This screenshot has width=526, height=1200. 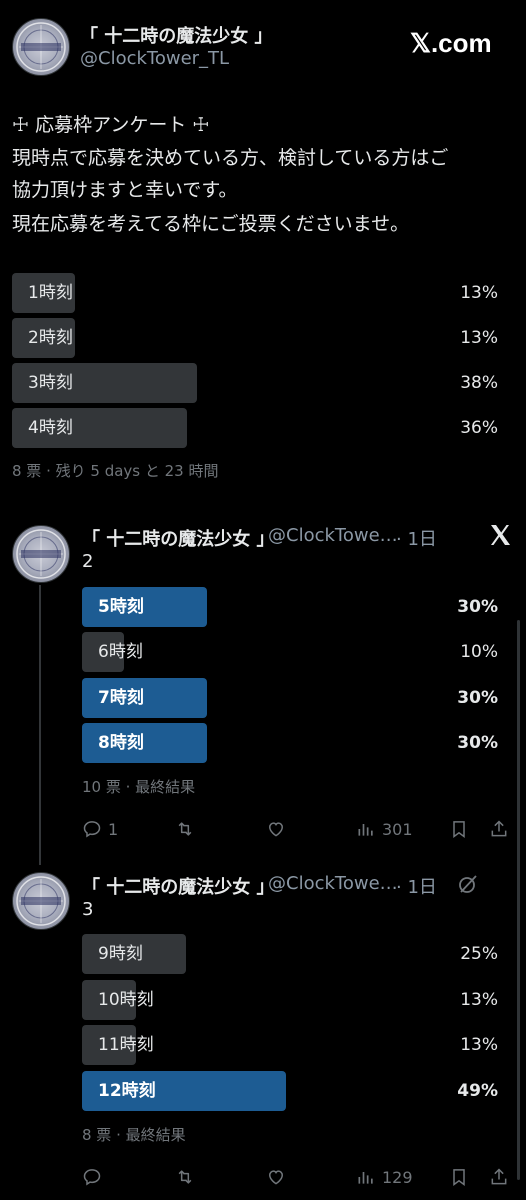 I want to click on tweet-text-line-4: 現在応募を考えてる枠にご投票くださいませ。, so click(x=211, y=224).